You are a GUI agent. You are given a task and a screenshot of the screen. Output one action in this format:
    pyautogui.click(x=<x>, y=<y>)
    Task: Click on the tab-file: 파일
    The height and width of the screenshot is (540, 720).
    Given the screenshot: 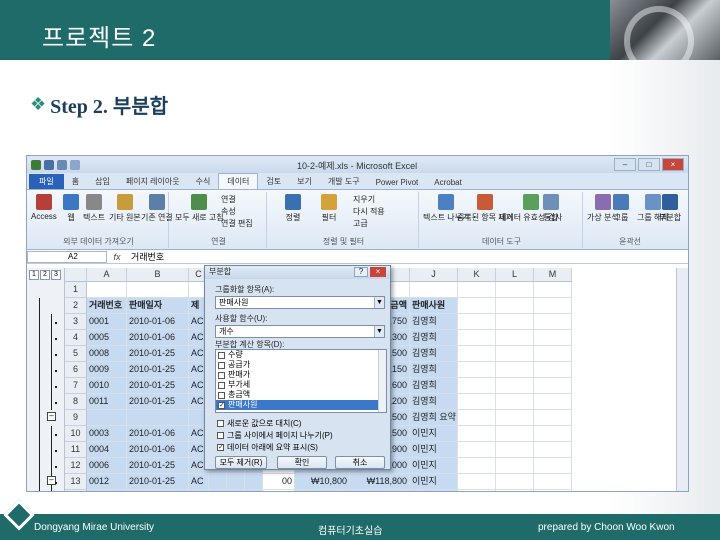 What is the action you would take?
    pyautogui.click(x=46, y=181)
    